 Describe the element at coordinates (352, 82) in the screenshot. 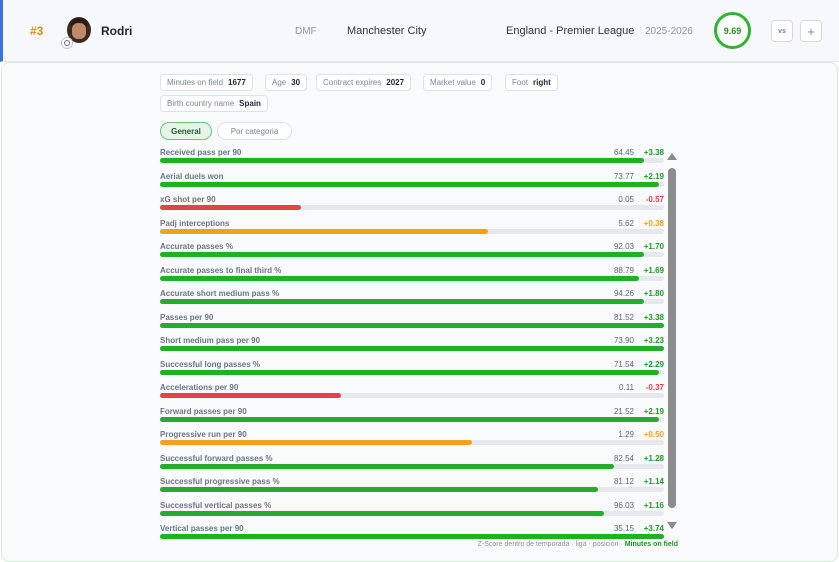

I see `chip-label: Contract expires` at that location.